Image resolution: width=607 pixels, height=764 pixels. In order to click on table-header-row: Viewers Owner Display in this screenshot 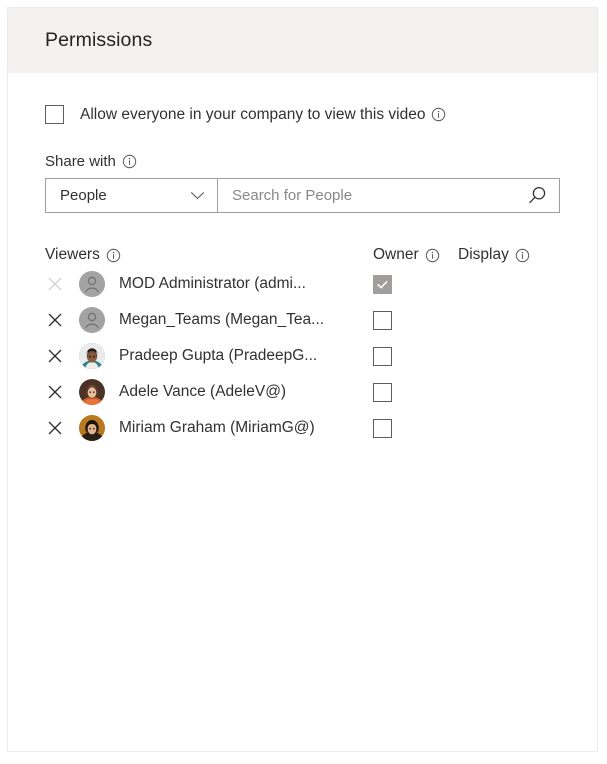, I will do `click(302, 255)`.